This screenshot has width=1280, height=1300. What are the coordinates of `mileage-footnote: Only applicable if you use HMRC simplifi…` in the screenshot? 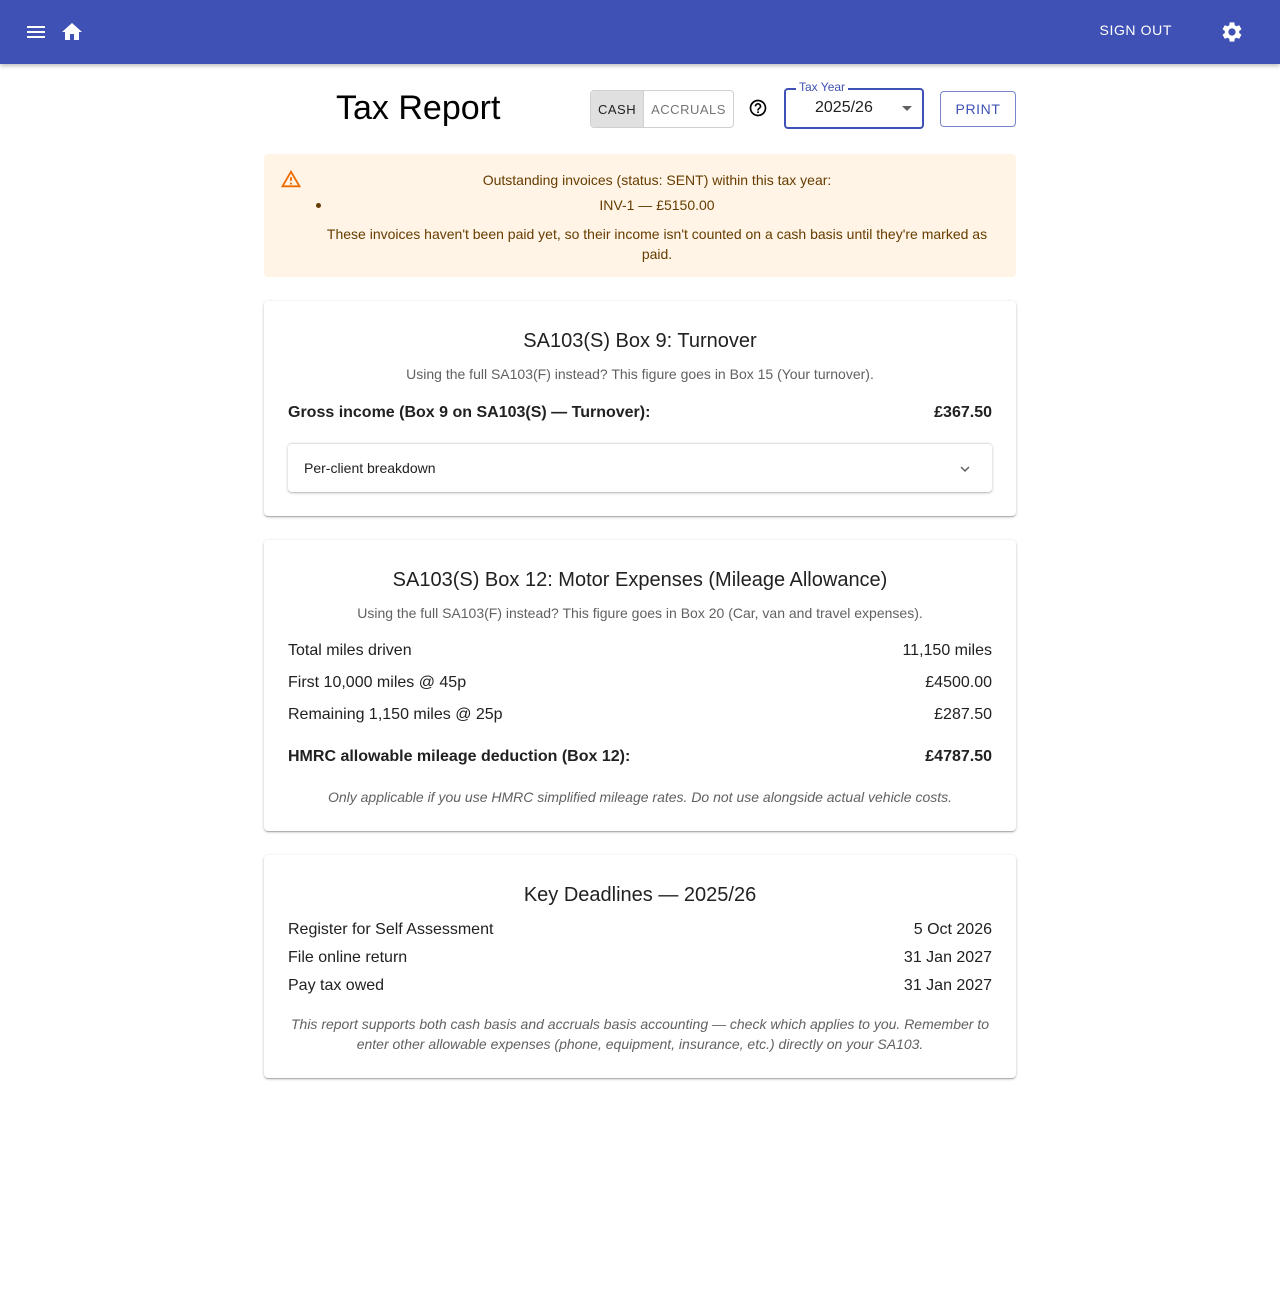 It's located at (640, 797).